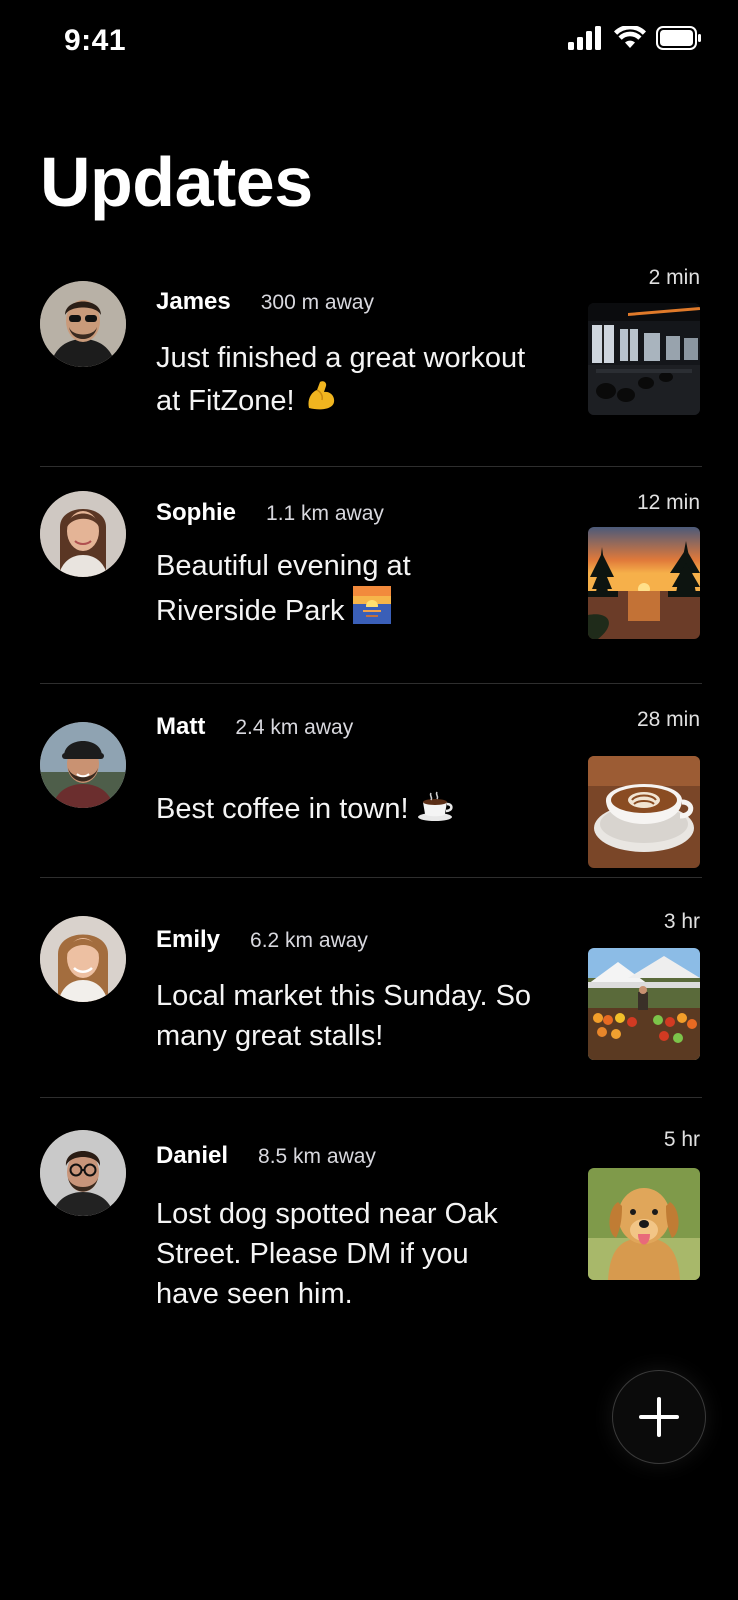 Image resolution: width=738 pixels, height=1600 pixels. Describe the element at coordinates (346, 588) in the screenshot. I see `post-text: Beautiful evening at Riverside Park` at that location.